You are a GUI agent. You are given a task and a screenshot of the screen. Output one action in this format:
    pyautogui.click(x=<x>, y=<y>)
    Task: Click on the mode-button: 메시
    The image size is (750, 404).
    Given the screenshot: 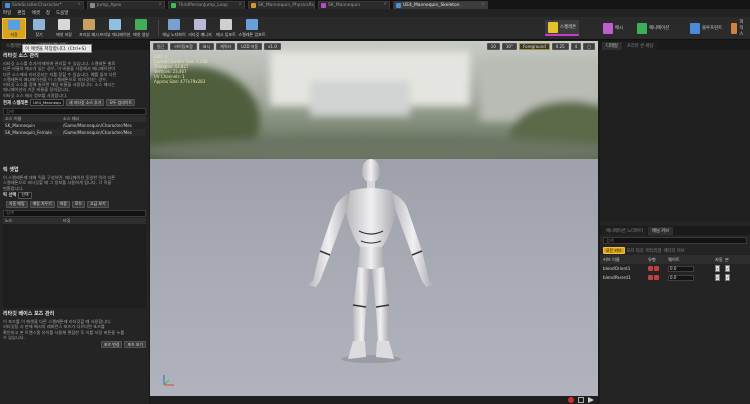 What is the action you would take?
    pyautogui.click(x=613, y=28)
    